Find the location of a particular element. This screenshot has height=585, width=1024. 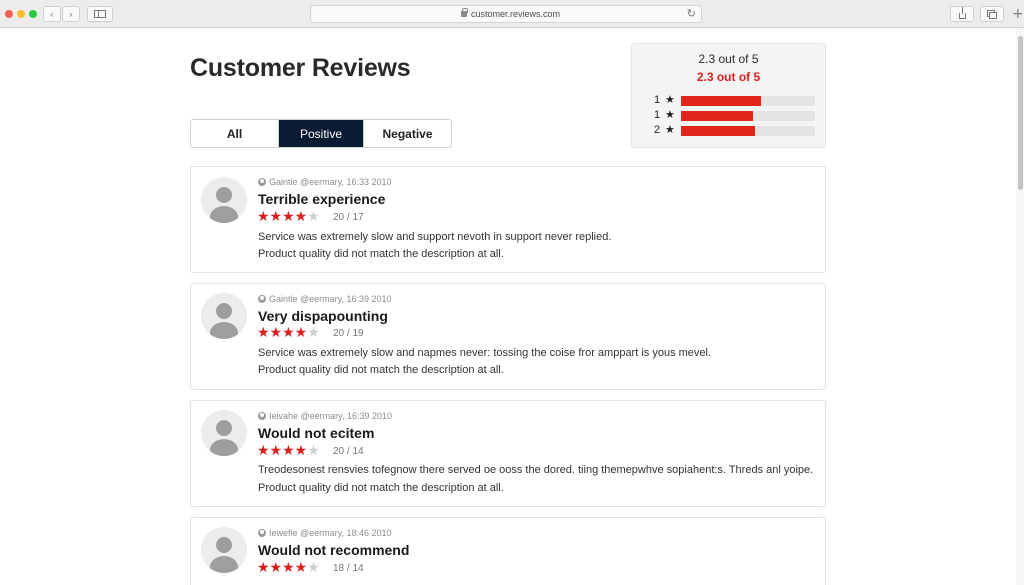

address-bar: customer.reviews.com ↻ is located at coordinates (506, 14).